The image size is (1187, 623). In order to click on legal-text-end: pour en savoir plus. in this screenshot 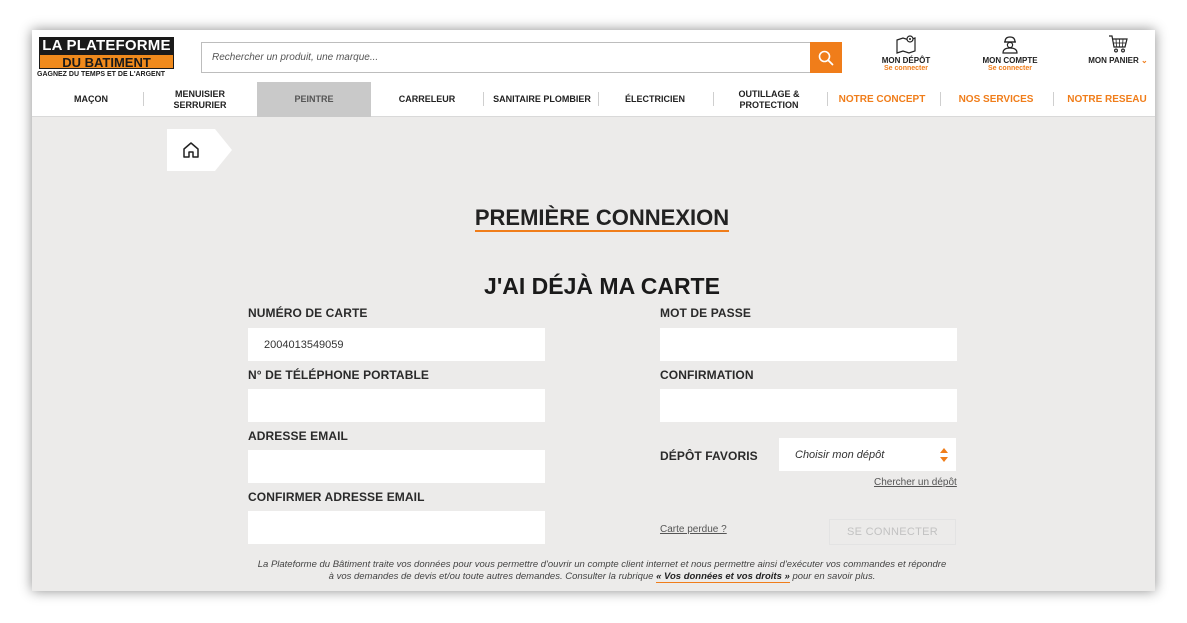, I will do `click(832, 576)`.